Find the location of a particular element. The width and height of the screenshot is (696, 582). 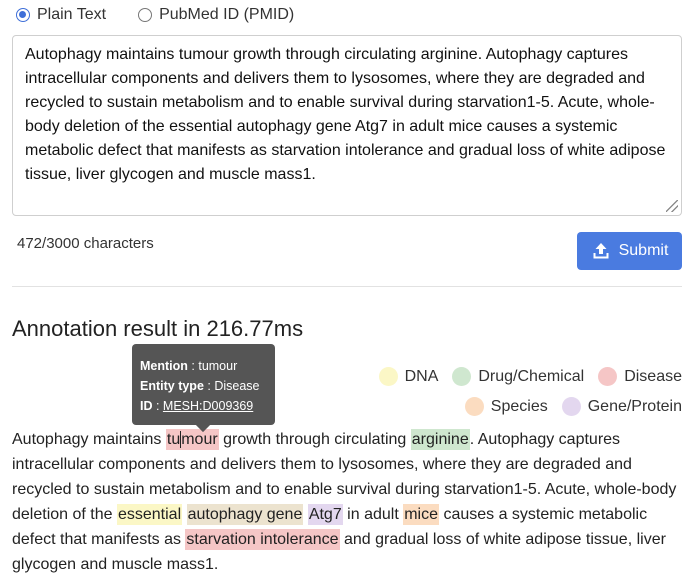

tooltip-mention-row: Mention : tumour is located at coordinates (189, 366).